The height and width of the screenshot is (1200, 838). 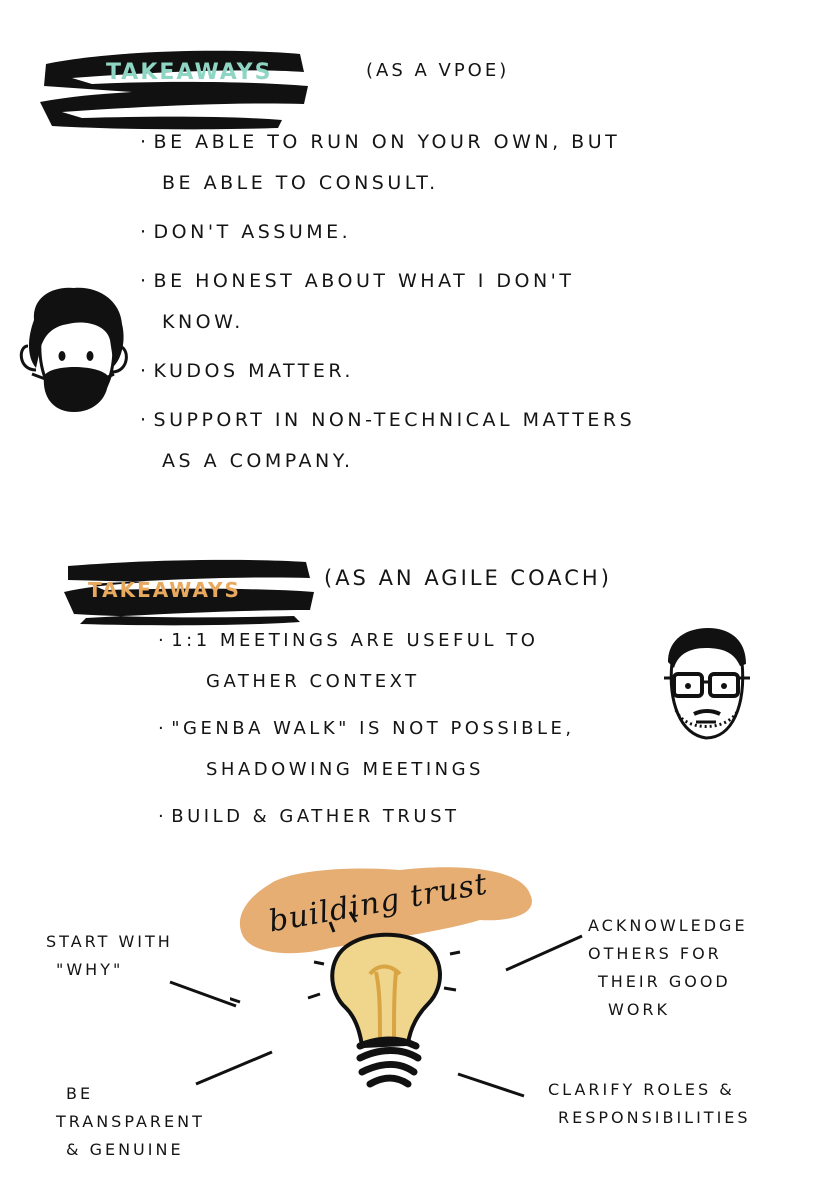 What do you see at coordinates (164, 590) in the screenshot?
I see `coach-takeaways-heading: Takeaways` at bounding box center [164, 590].